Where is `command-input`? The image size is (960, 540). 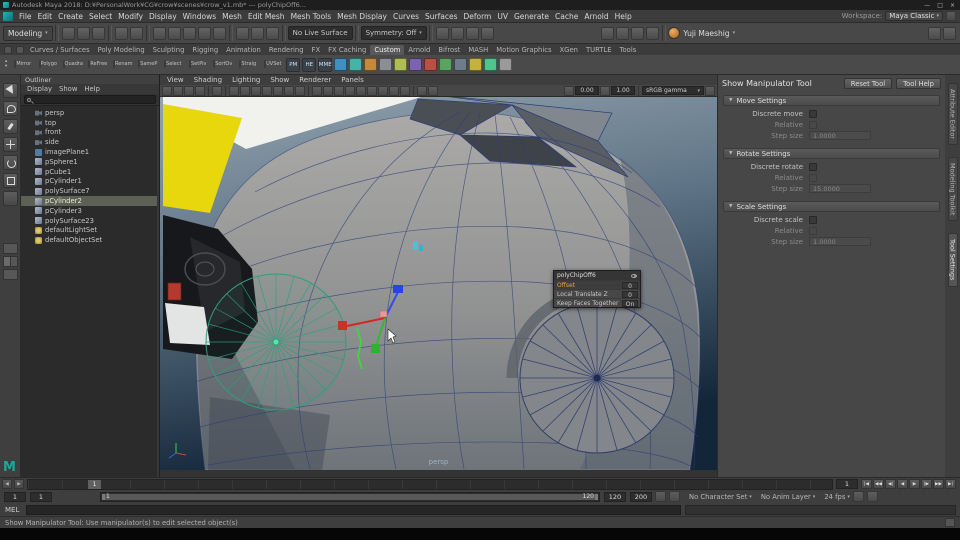
command-input is located at coordinates (353, 509).